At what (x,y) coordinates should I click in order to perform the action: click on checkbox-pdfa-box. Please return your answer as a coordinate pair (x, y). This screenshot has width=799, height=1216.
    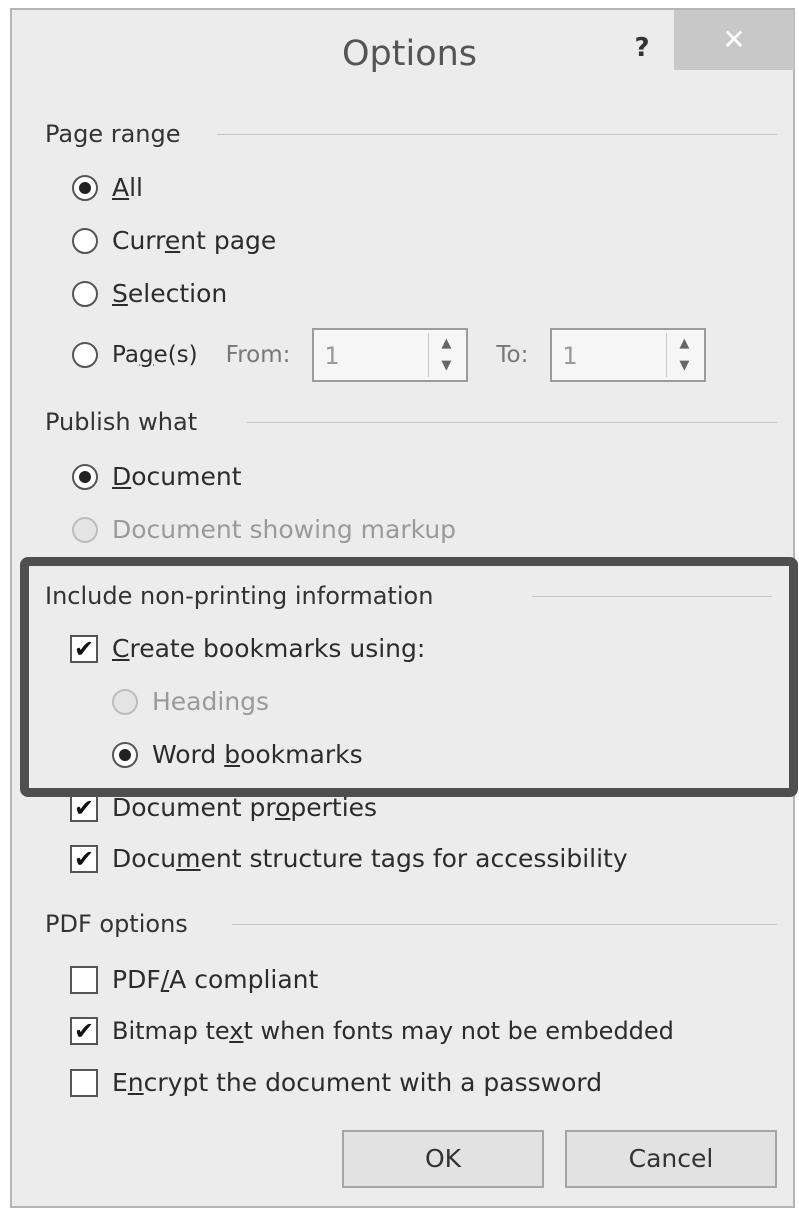
    Looking at the image, I should click on (84, 979).